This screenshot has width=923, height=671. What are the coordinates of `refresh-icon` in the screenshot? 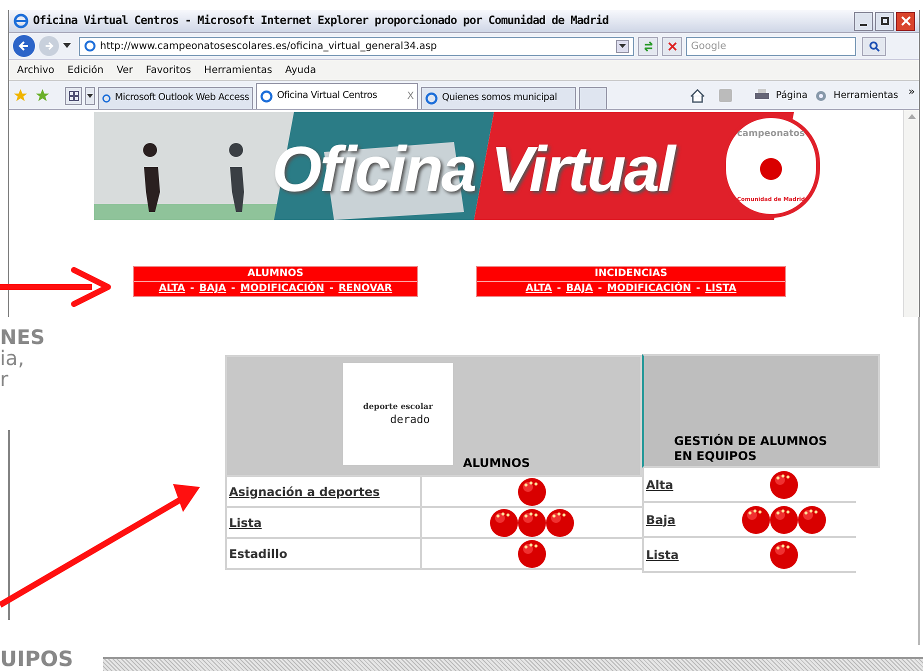 It's located at (648, 46).